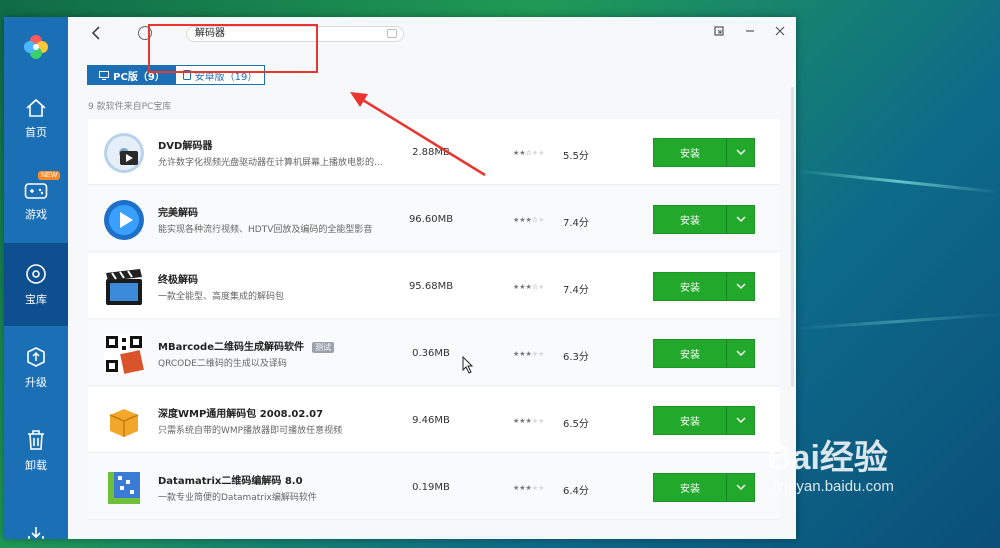  What do you see at coordinates (178, 280) in the screenshot?
I see `app-name: 终极解码` at bounding box center [178, 280].